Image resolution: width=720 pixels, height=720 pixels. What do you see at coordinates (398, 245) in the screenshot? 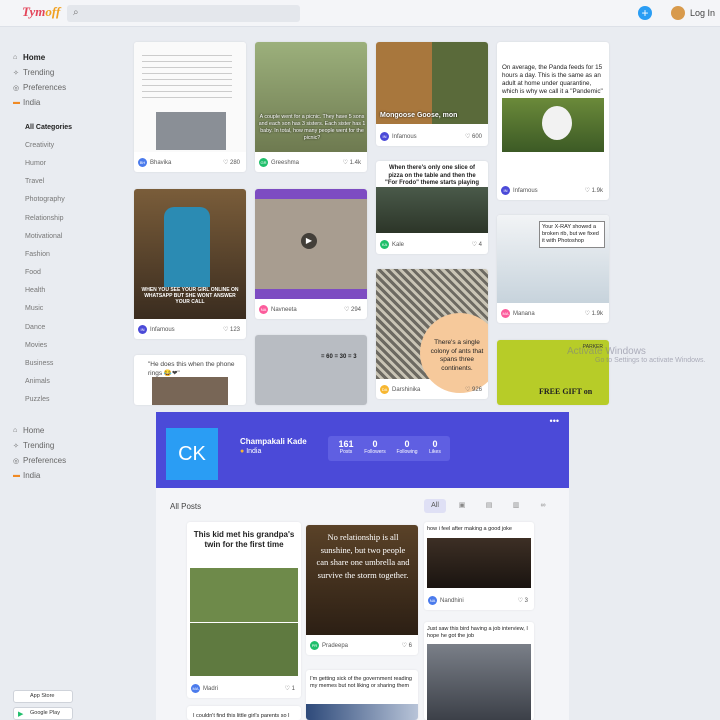
I see `author-name: Kale` at bounding box center [398, 245].